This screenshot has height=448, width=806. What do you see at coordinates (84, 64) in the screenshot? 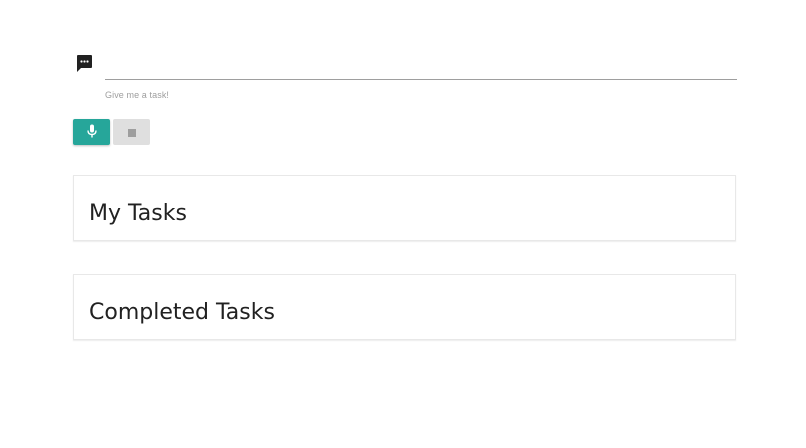
I see `chat-bubble-icon` at bounding box center [84, 64].